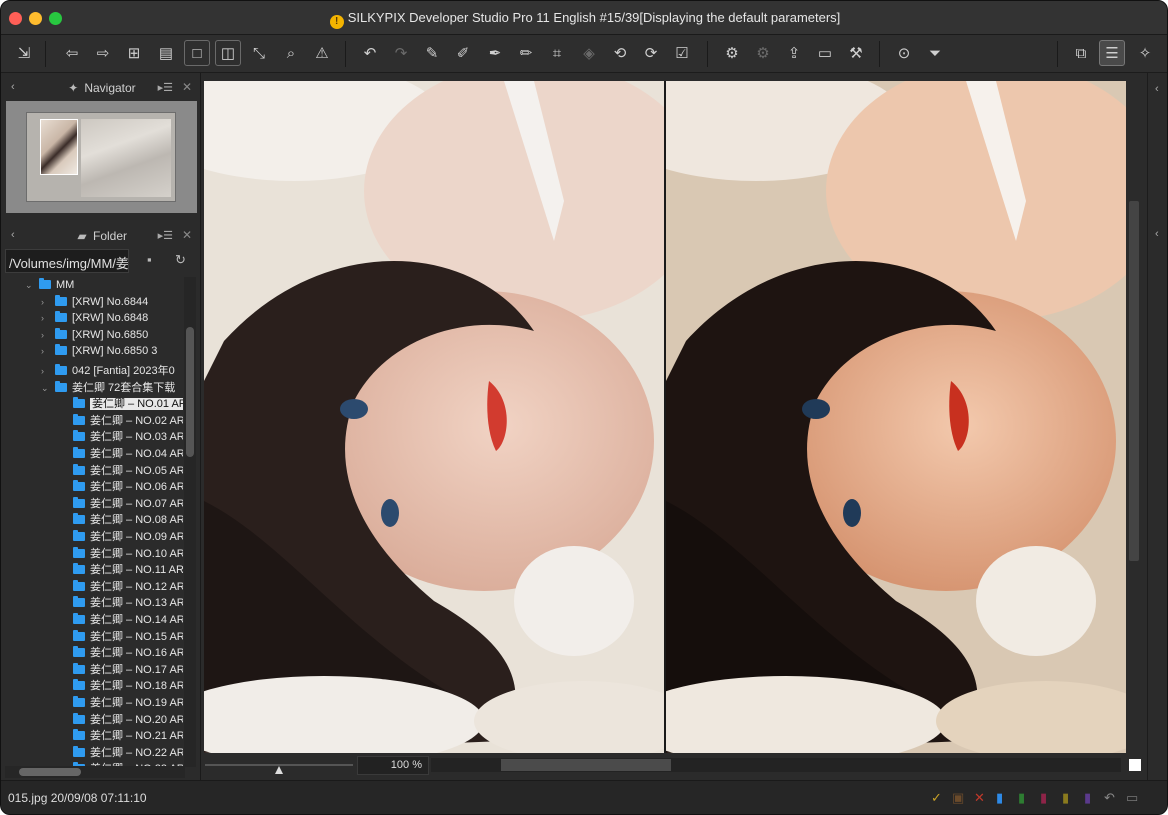 The height and width of the screenshot is (815, 1168). Describe the element at coordinates (856, 53) in the screenshot. I see `hammer-icon: ⚒` at that location.